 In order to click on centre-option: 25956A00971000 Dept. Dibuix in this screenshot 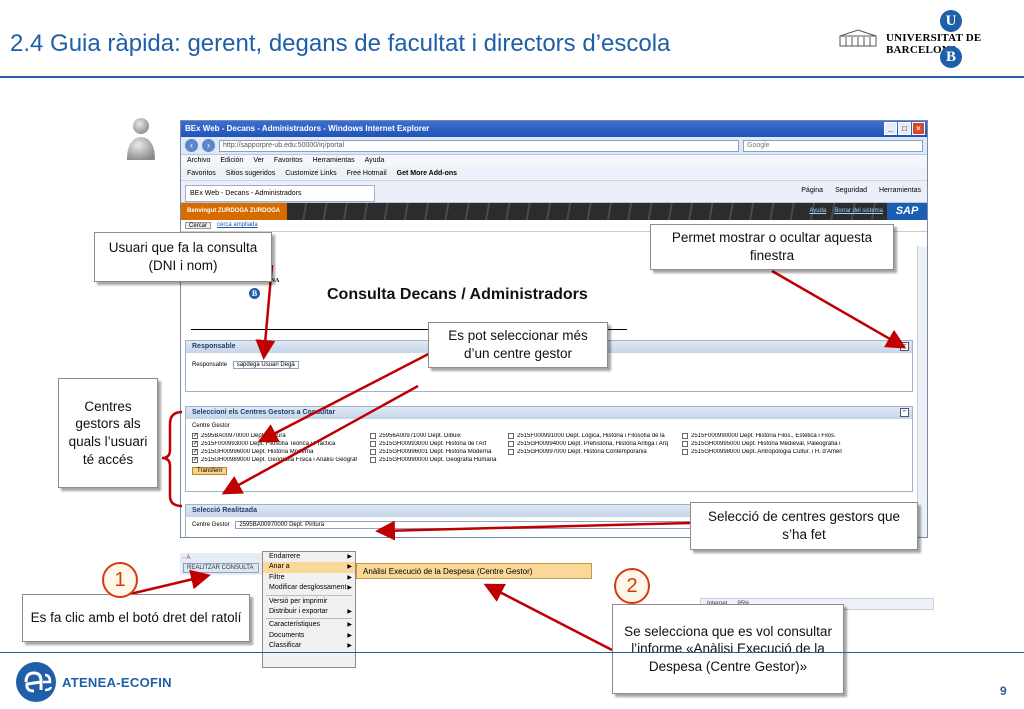, I will do `click(439, 436)`.